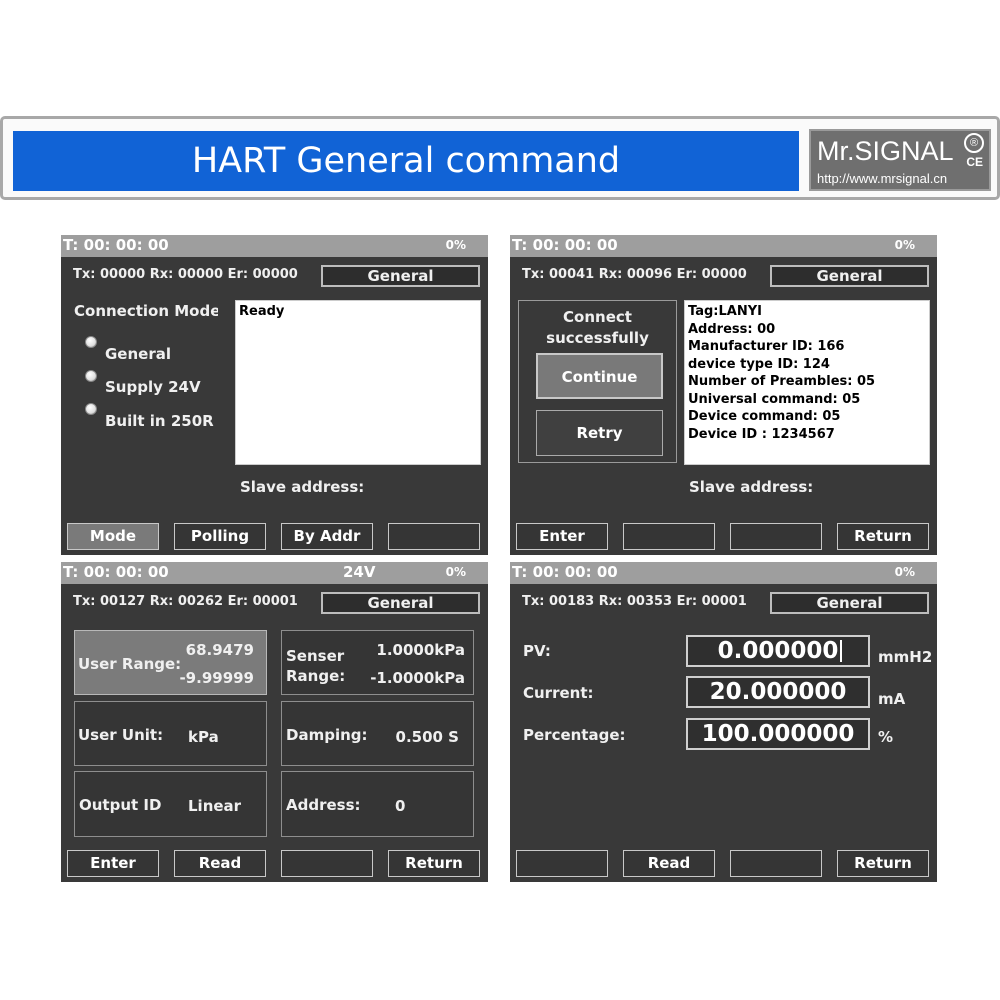 The width and height of the screenshot is (1000, 1000). I want to click on radio-built-in-250r-label: Built in 250R, so click(159, 421).